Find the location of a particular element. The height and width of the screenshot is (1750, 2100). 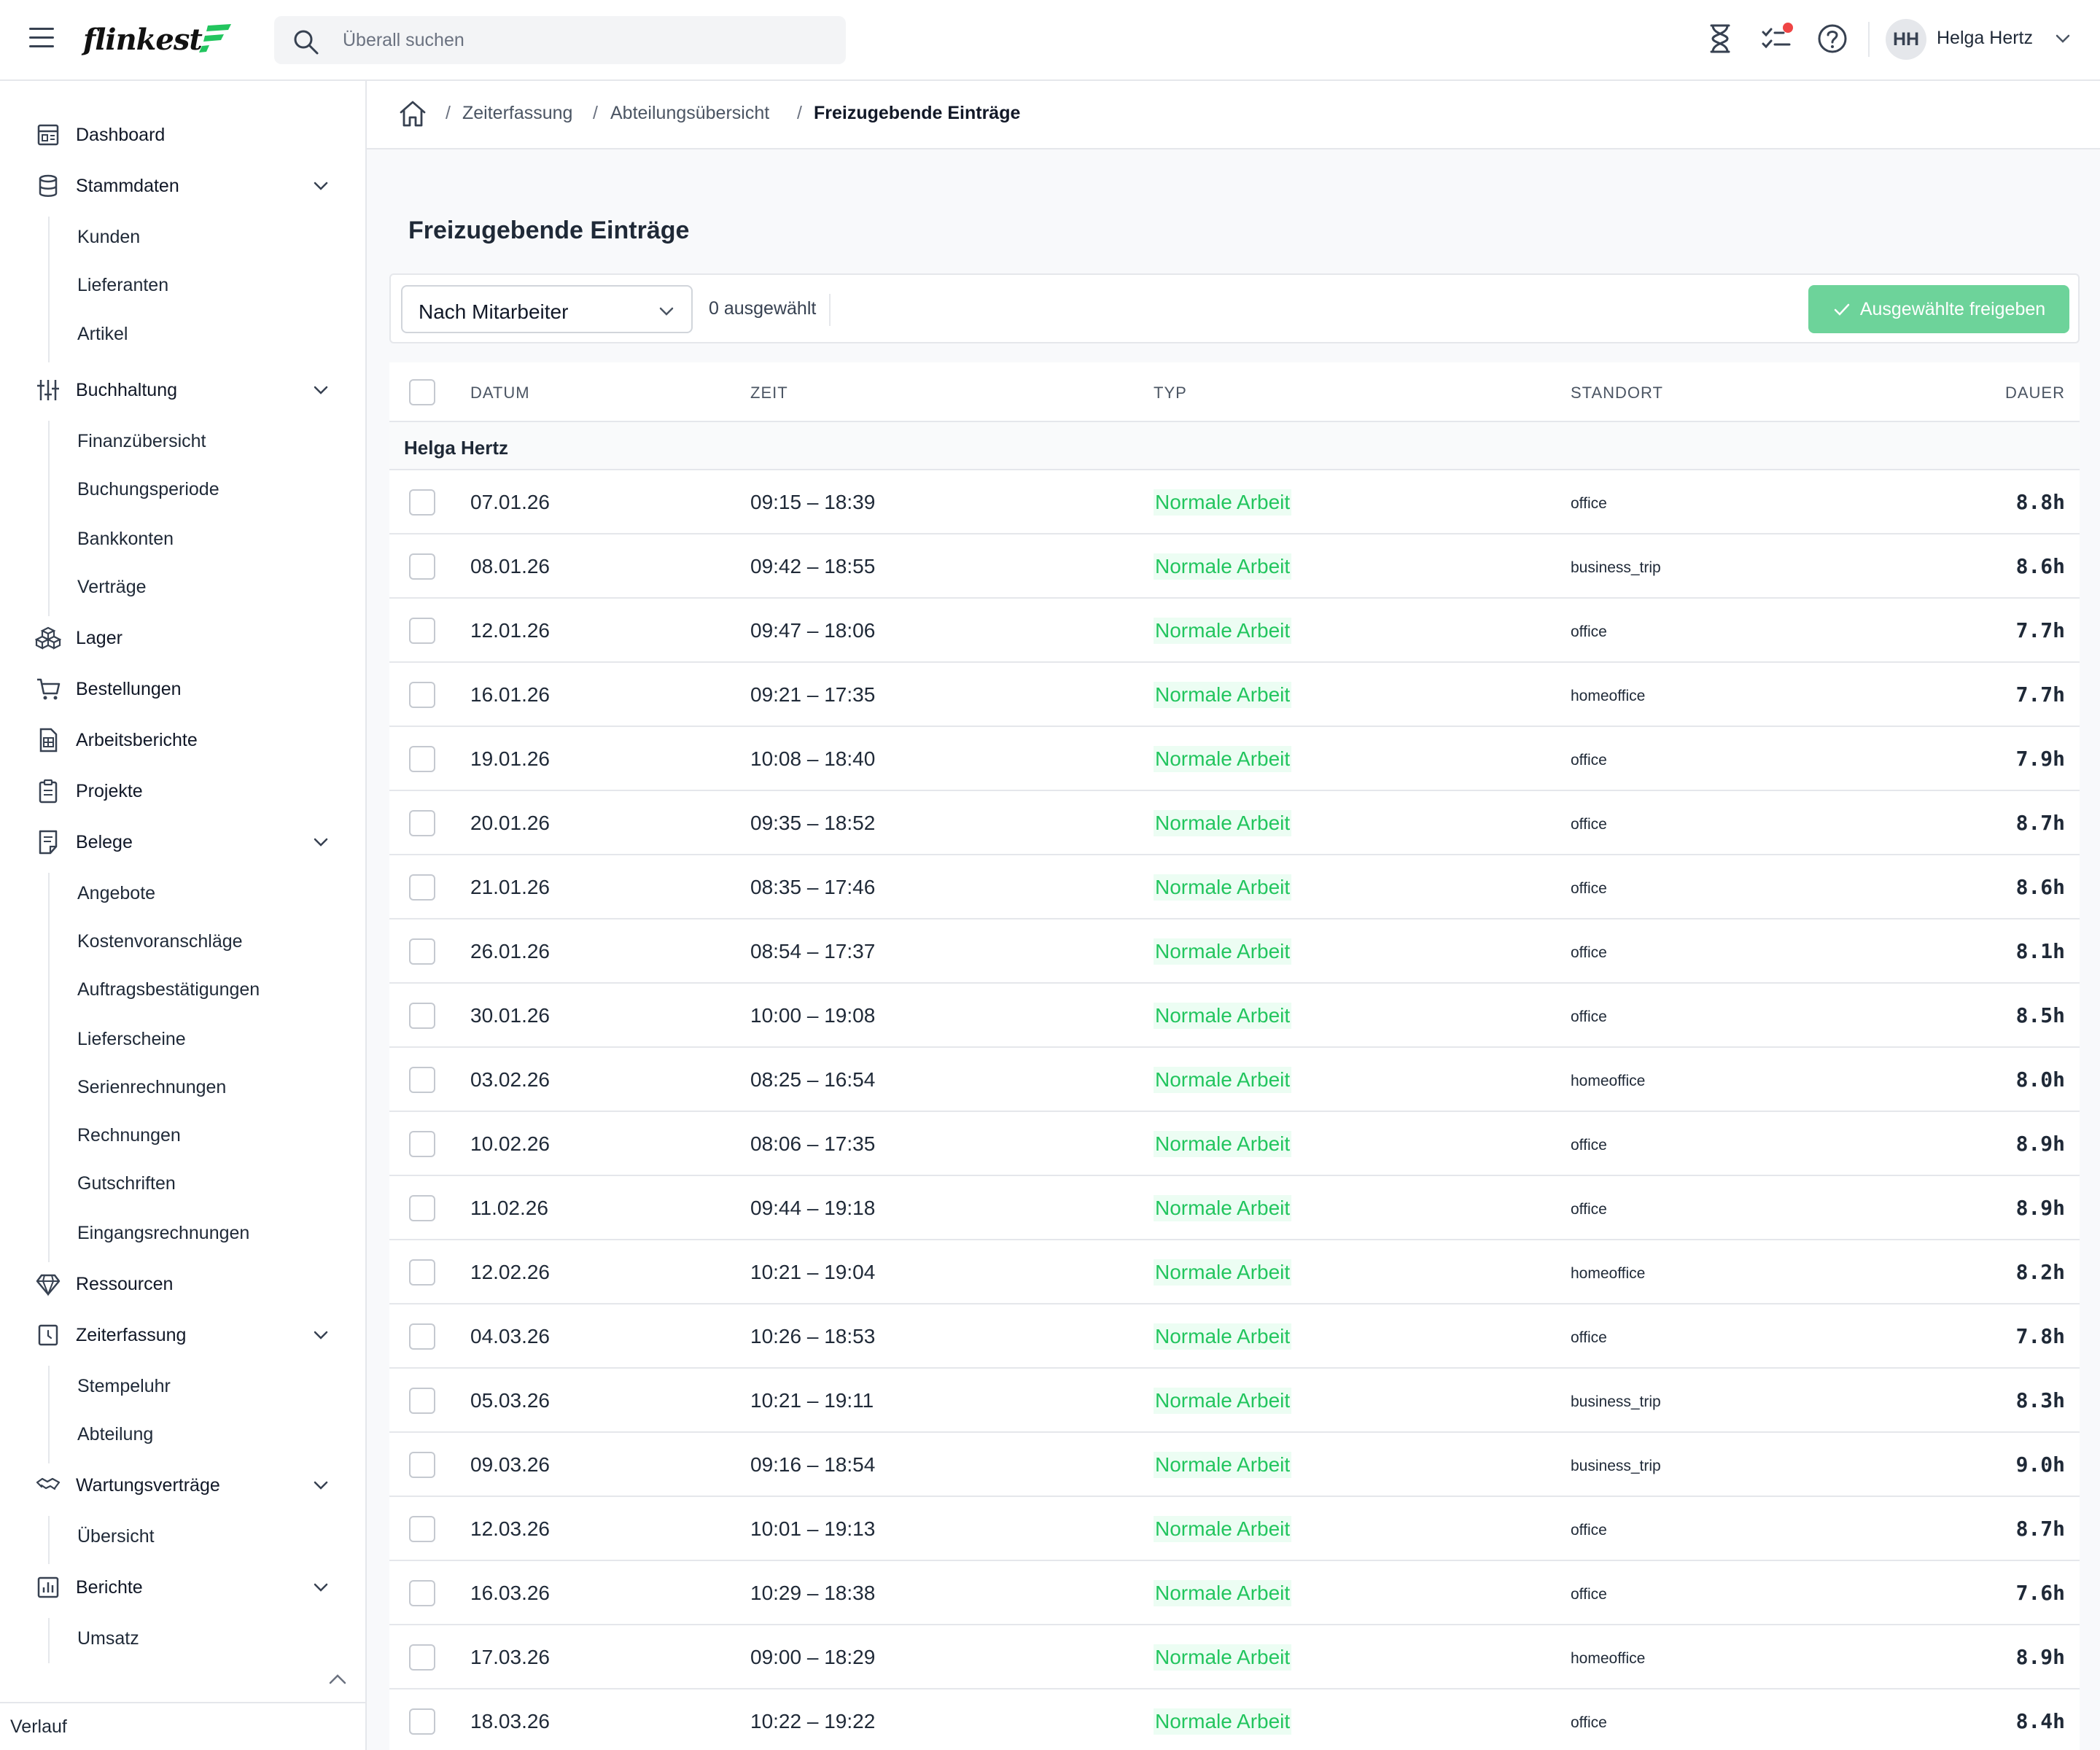

sidebar-item-vertraege: Verträge is located at coordinates (182, 587).